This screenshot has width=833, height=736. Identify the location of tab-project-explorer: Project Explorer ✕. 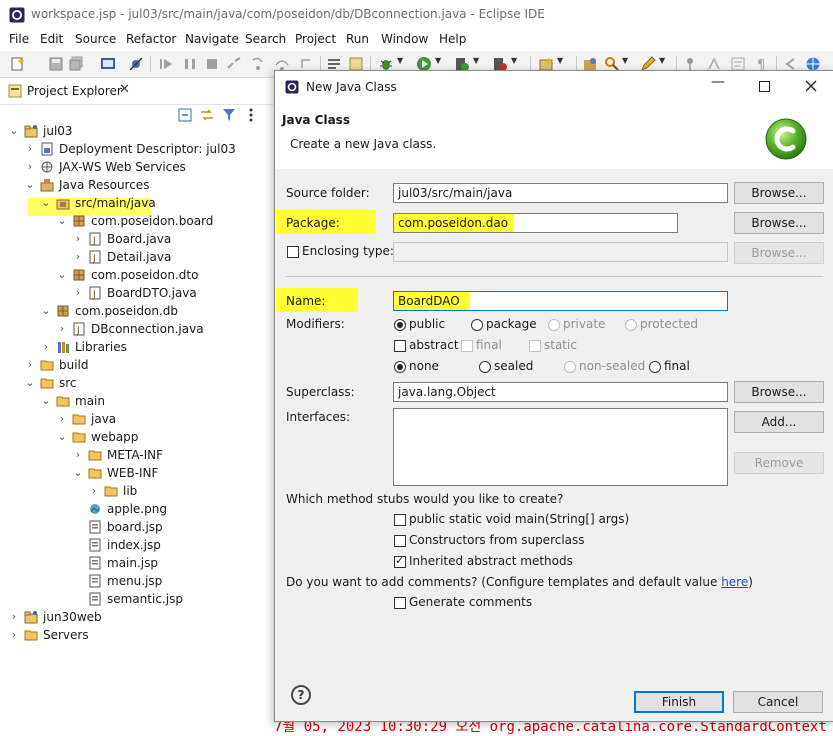
(70, 91).